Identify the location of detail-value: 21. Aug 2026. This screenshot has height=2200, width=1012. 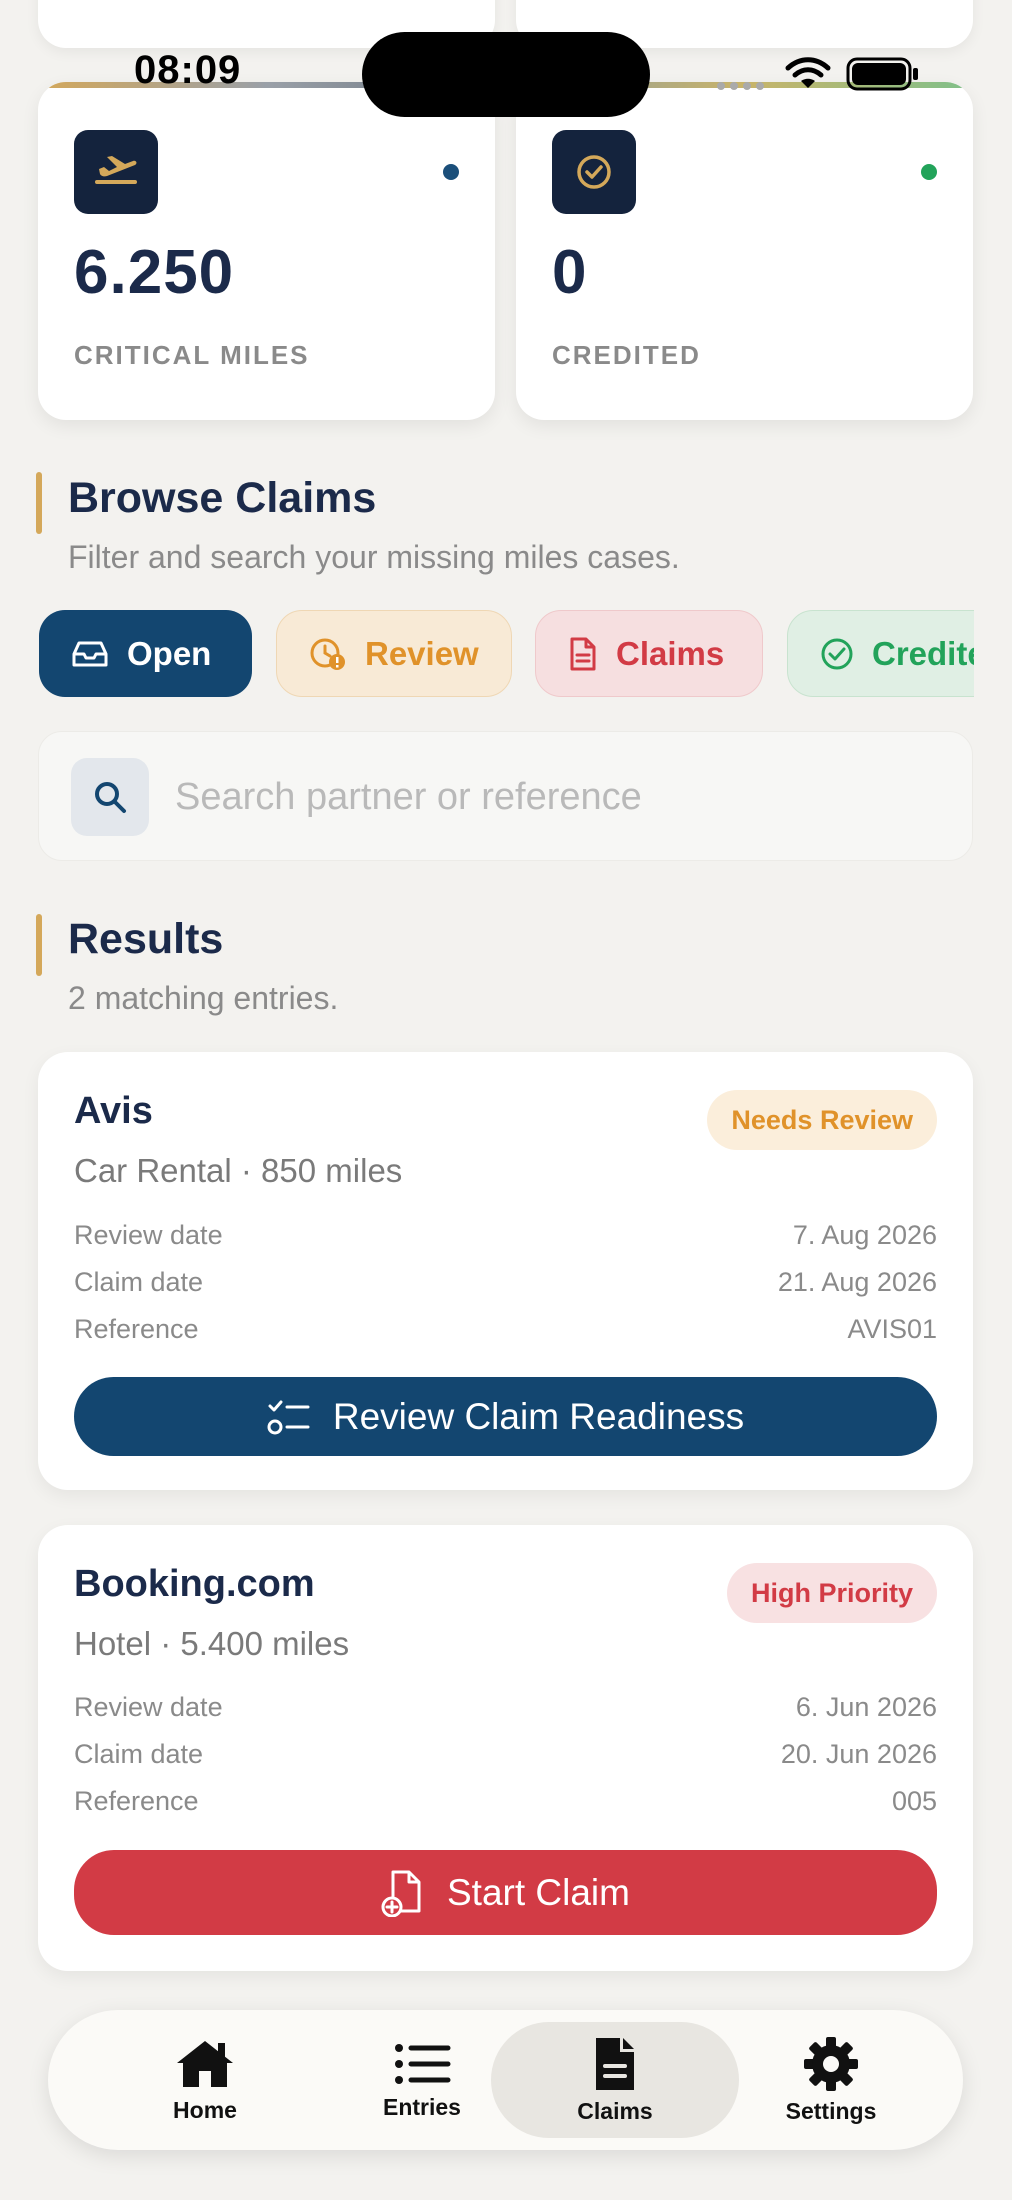
(857, 1282).